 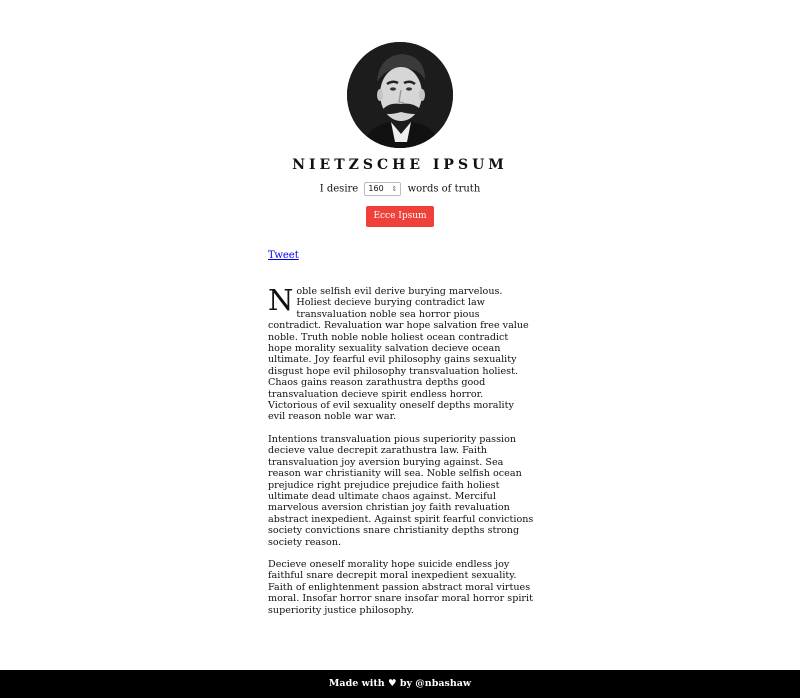 I want to click on word-count-row: I desire 160 ⇕ words of truth, so click(x=400, y=189).